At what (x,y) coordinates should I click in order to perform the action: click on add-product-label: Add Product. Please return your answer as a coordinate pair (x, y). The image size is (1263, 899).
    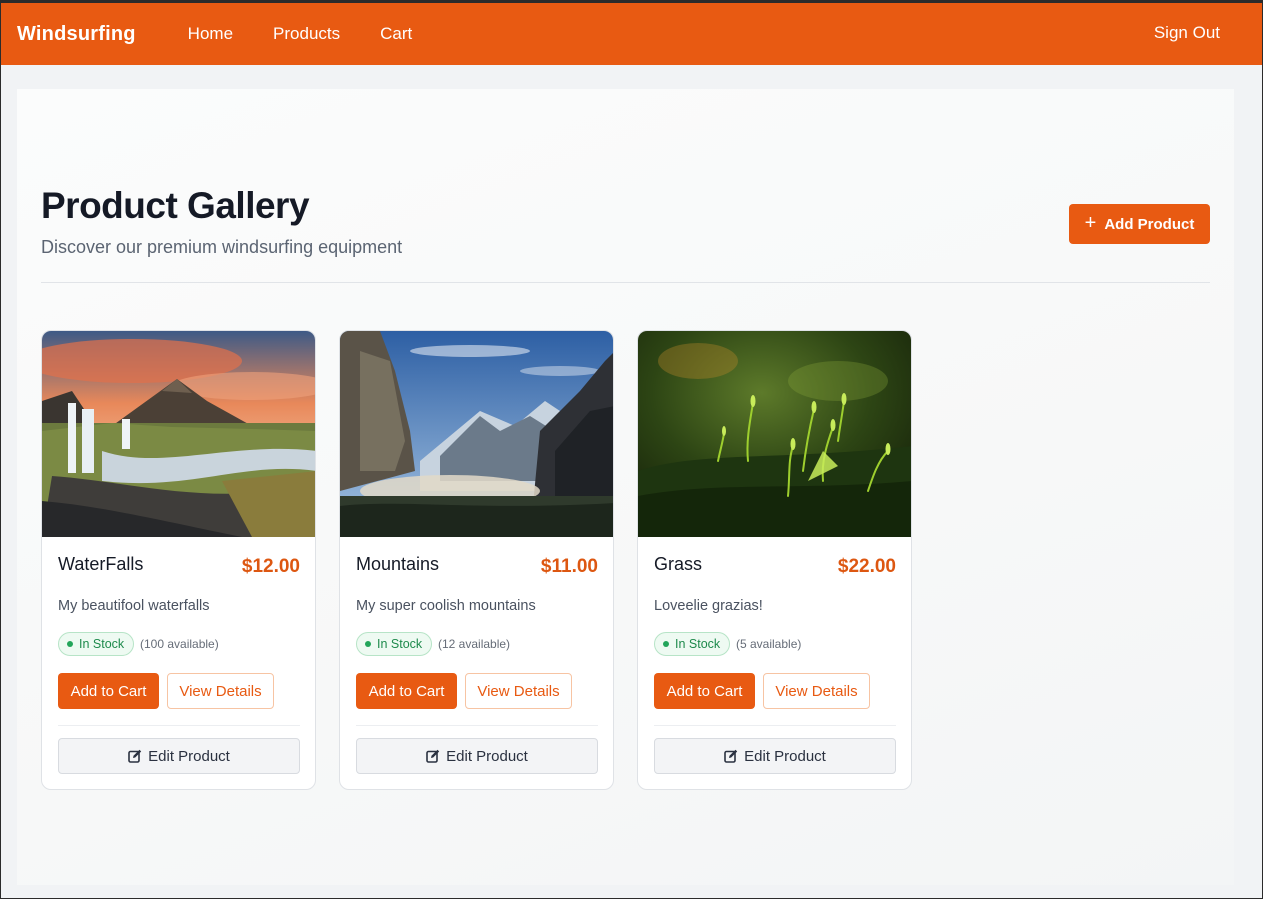
    Looking at the image, I should click on (1149, 224).